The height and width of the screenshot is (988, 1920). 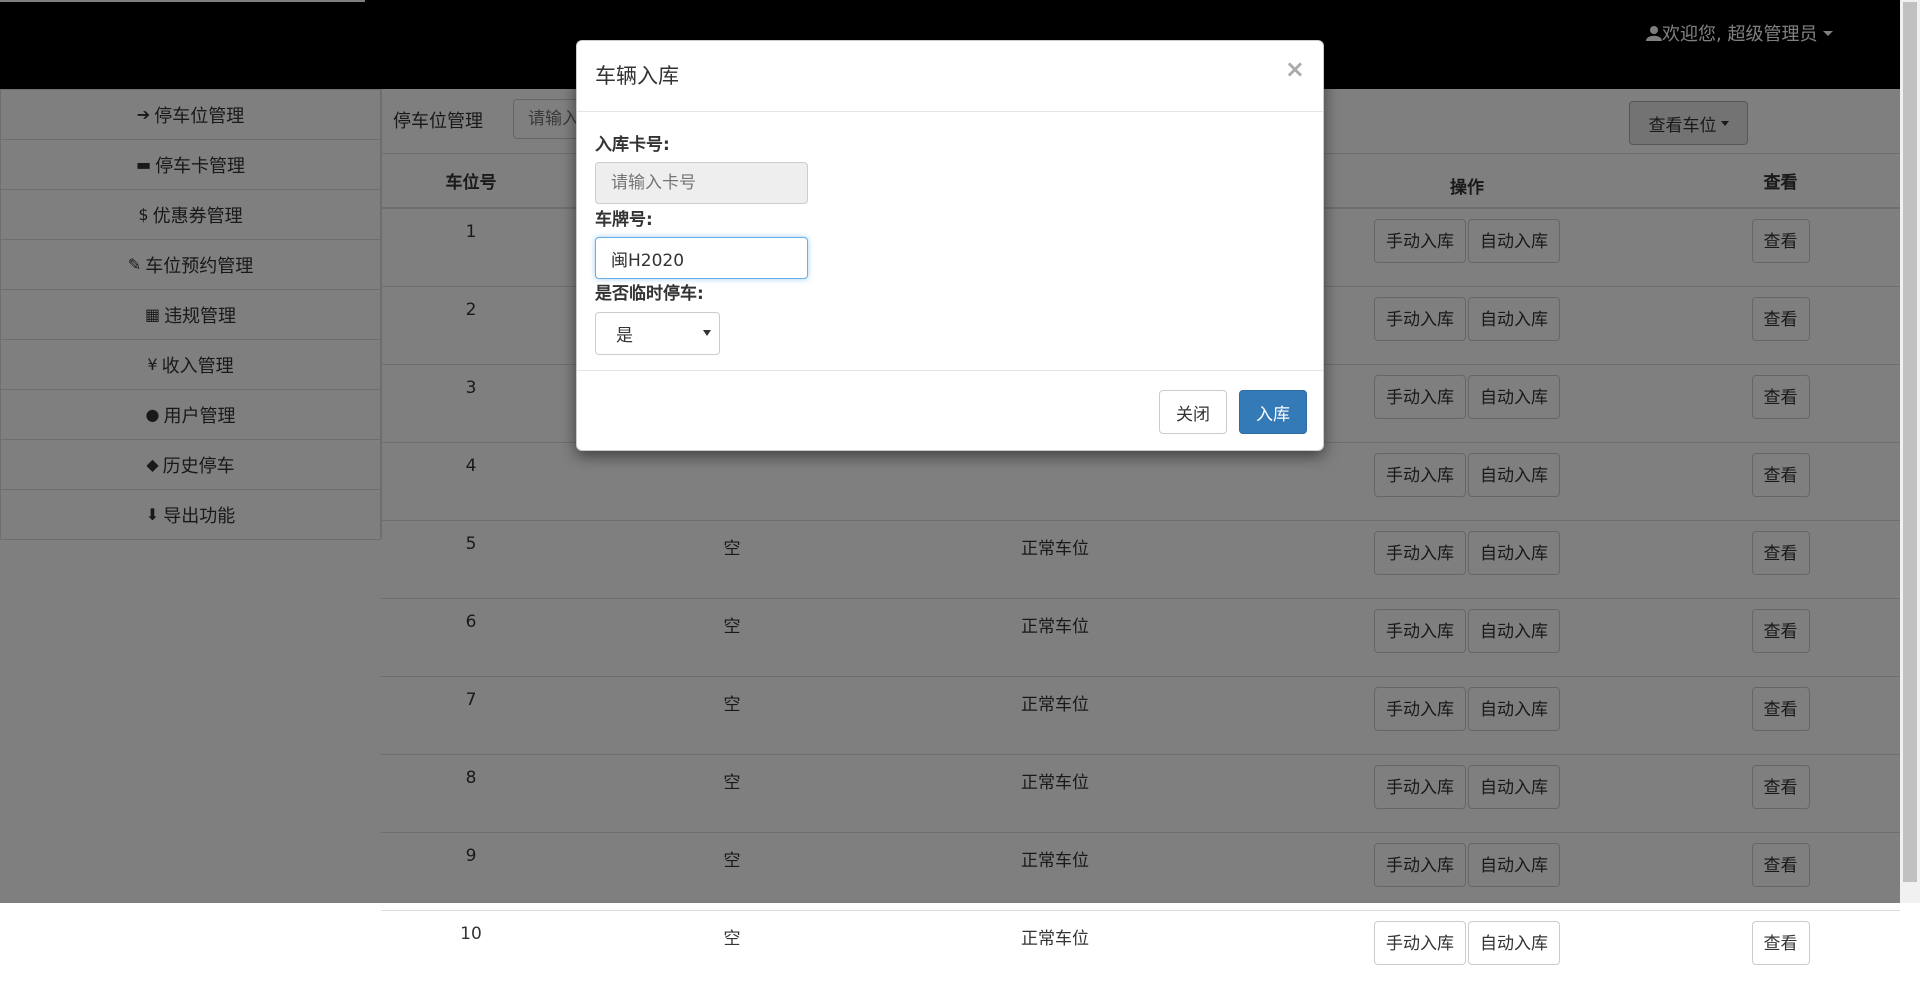 I want to click on temporary-parking-select: 是, so click(x=657, y=333).